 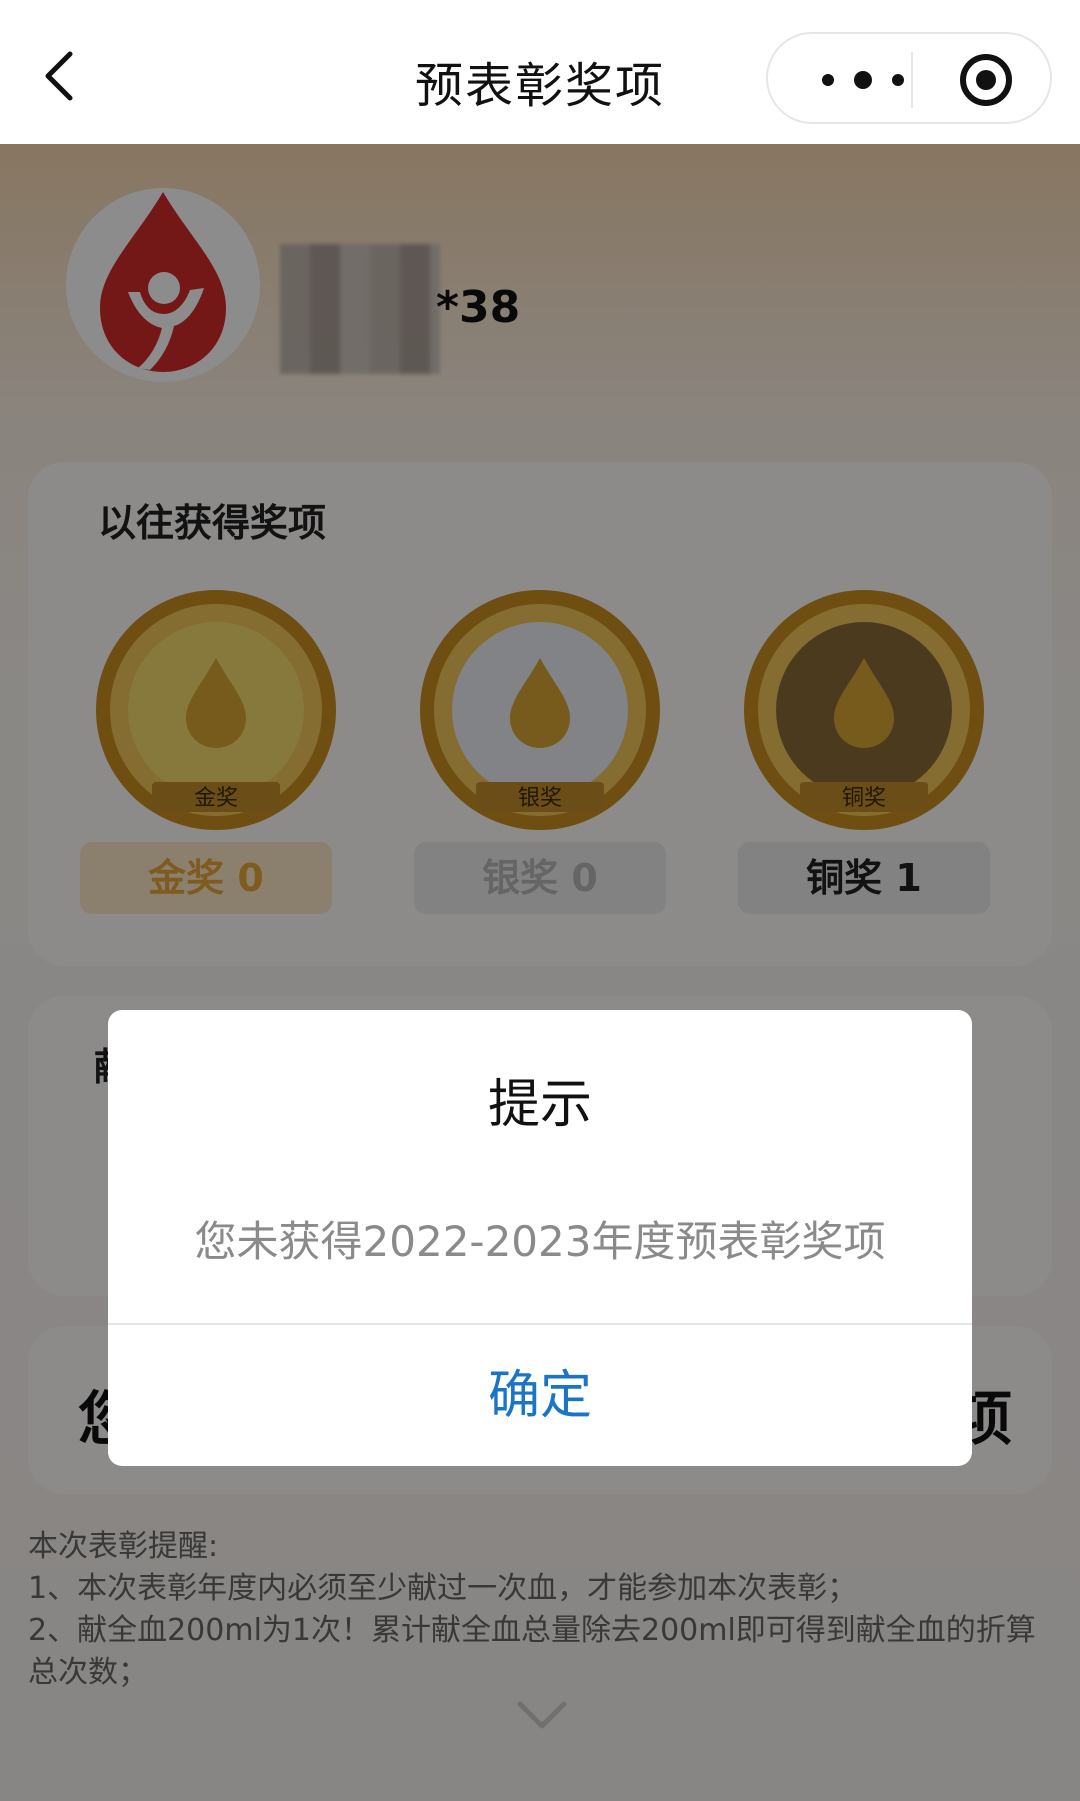 I want to click on more-dots-icon, so click(x=863, y=80).